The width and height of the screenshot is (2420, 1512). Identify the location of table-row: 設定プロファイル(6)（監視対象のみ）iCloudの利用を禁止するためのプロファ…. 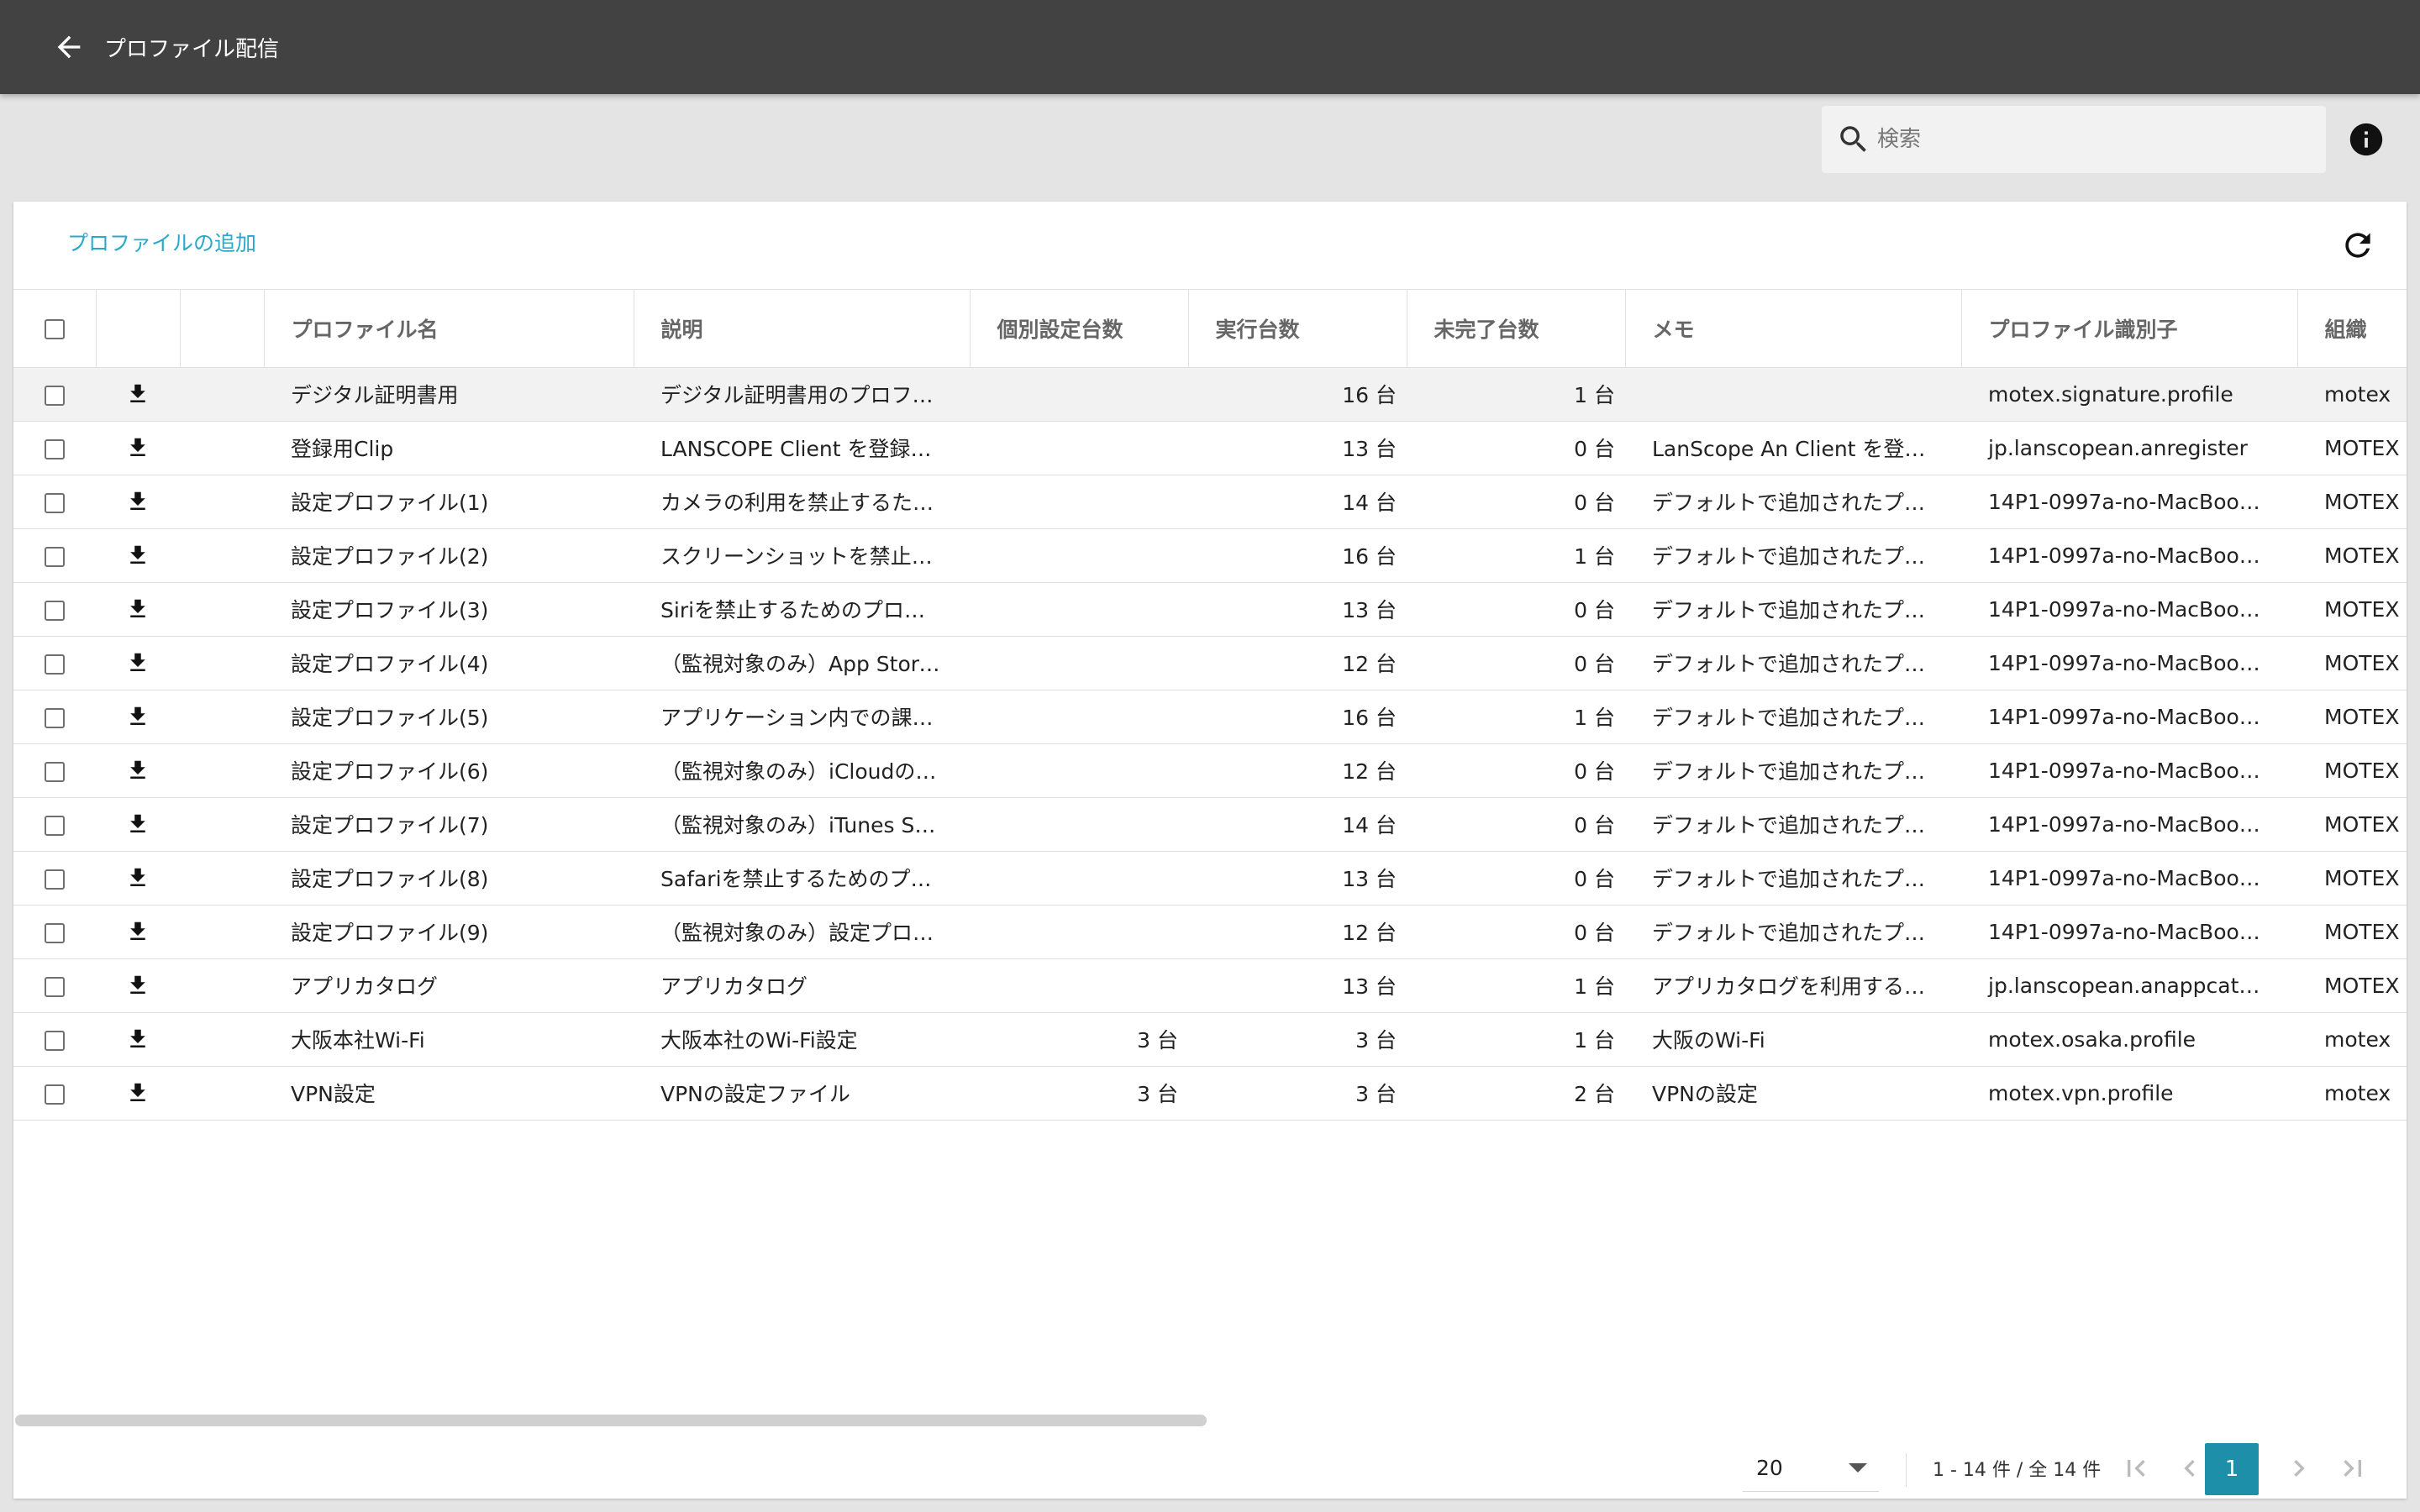
(1210, 770).